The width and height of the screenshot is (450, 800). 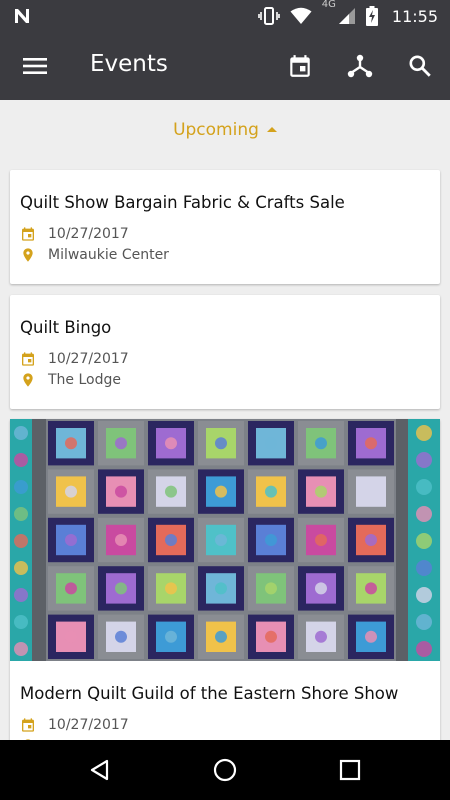 I want to click on notification-n-icon, so click(x=22, y=16).